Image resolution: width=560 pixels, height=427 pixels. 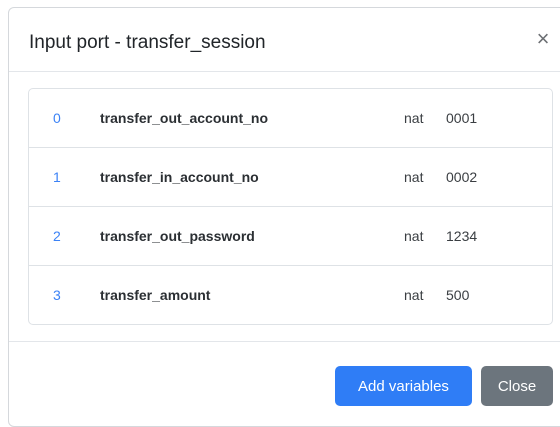 What do you see at coordinates (462, 236) in the screenshot?
I see `variable-value: 1234` at bounding box center [462, 236].